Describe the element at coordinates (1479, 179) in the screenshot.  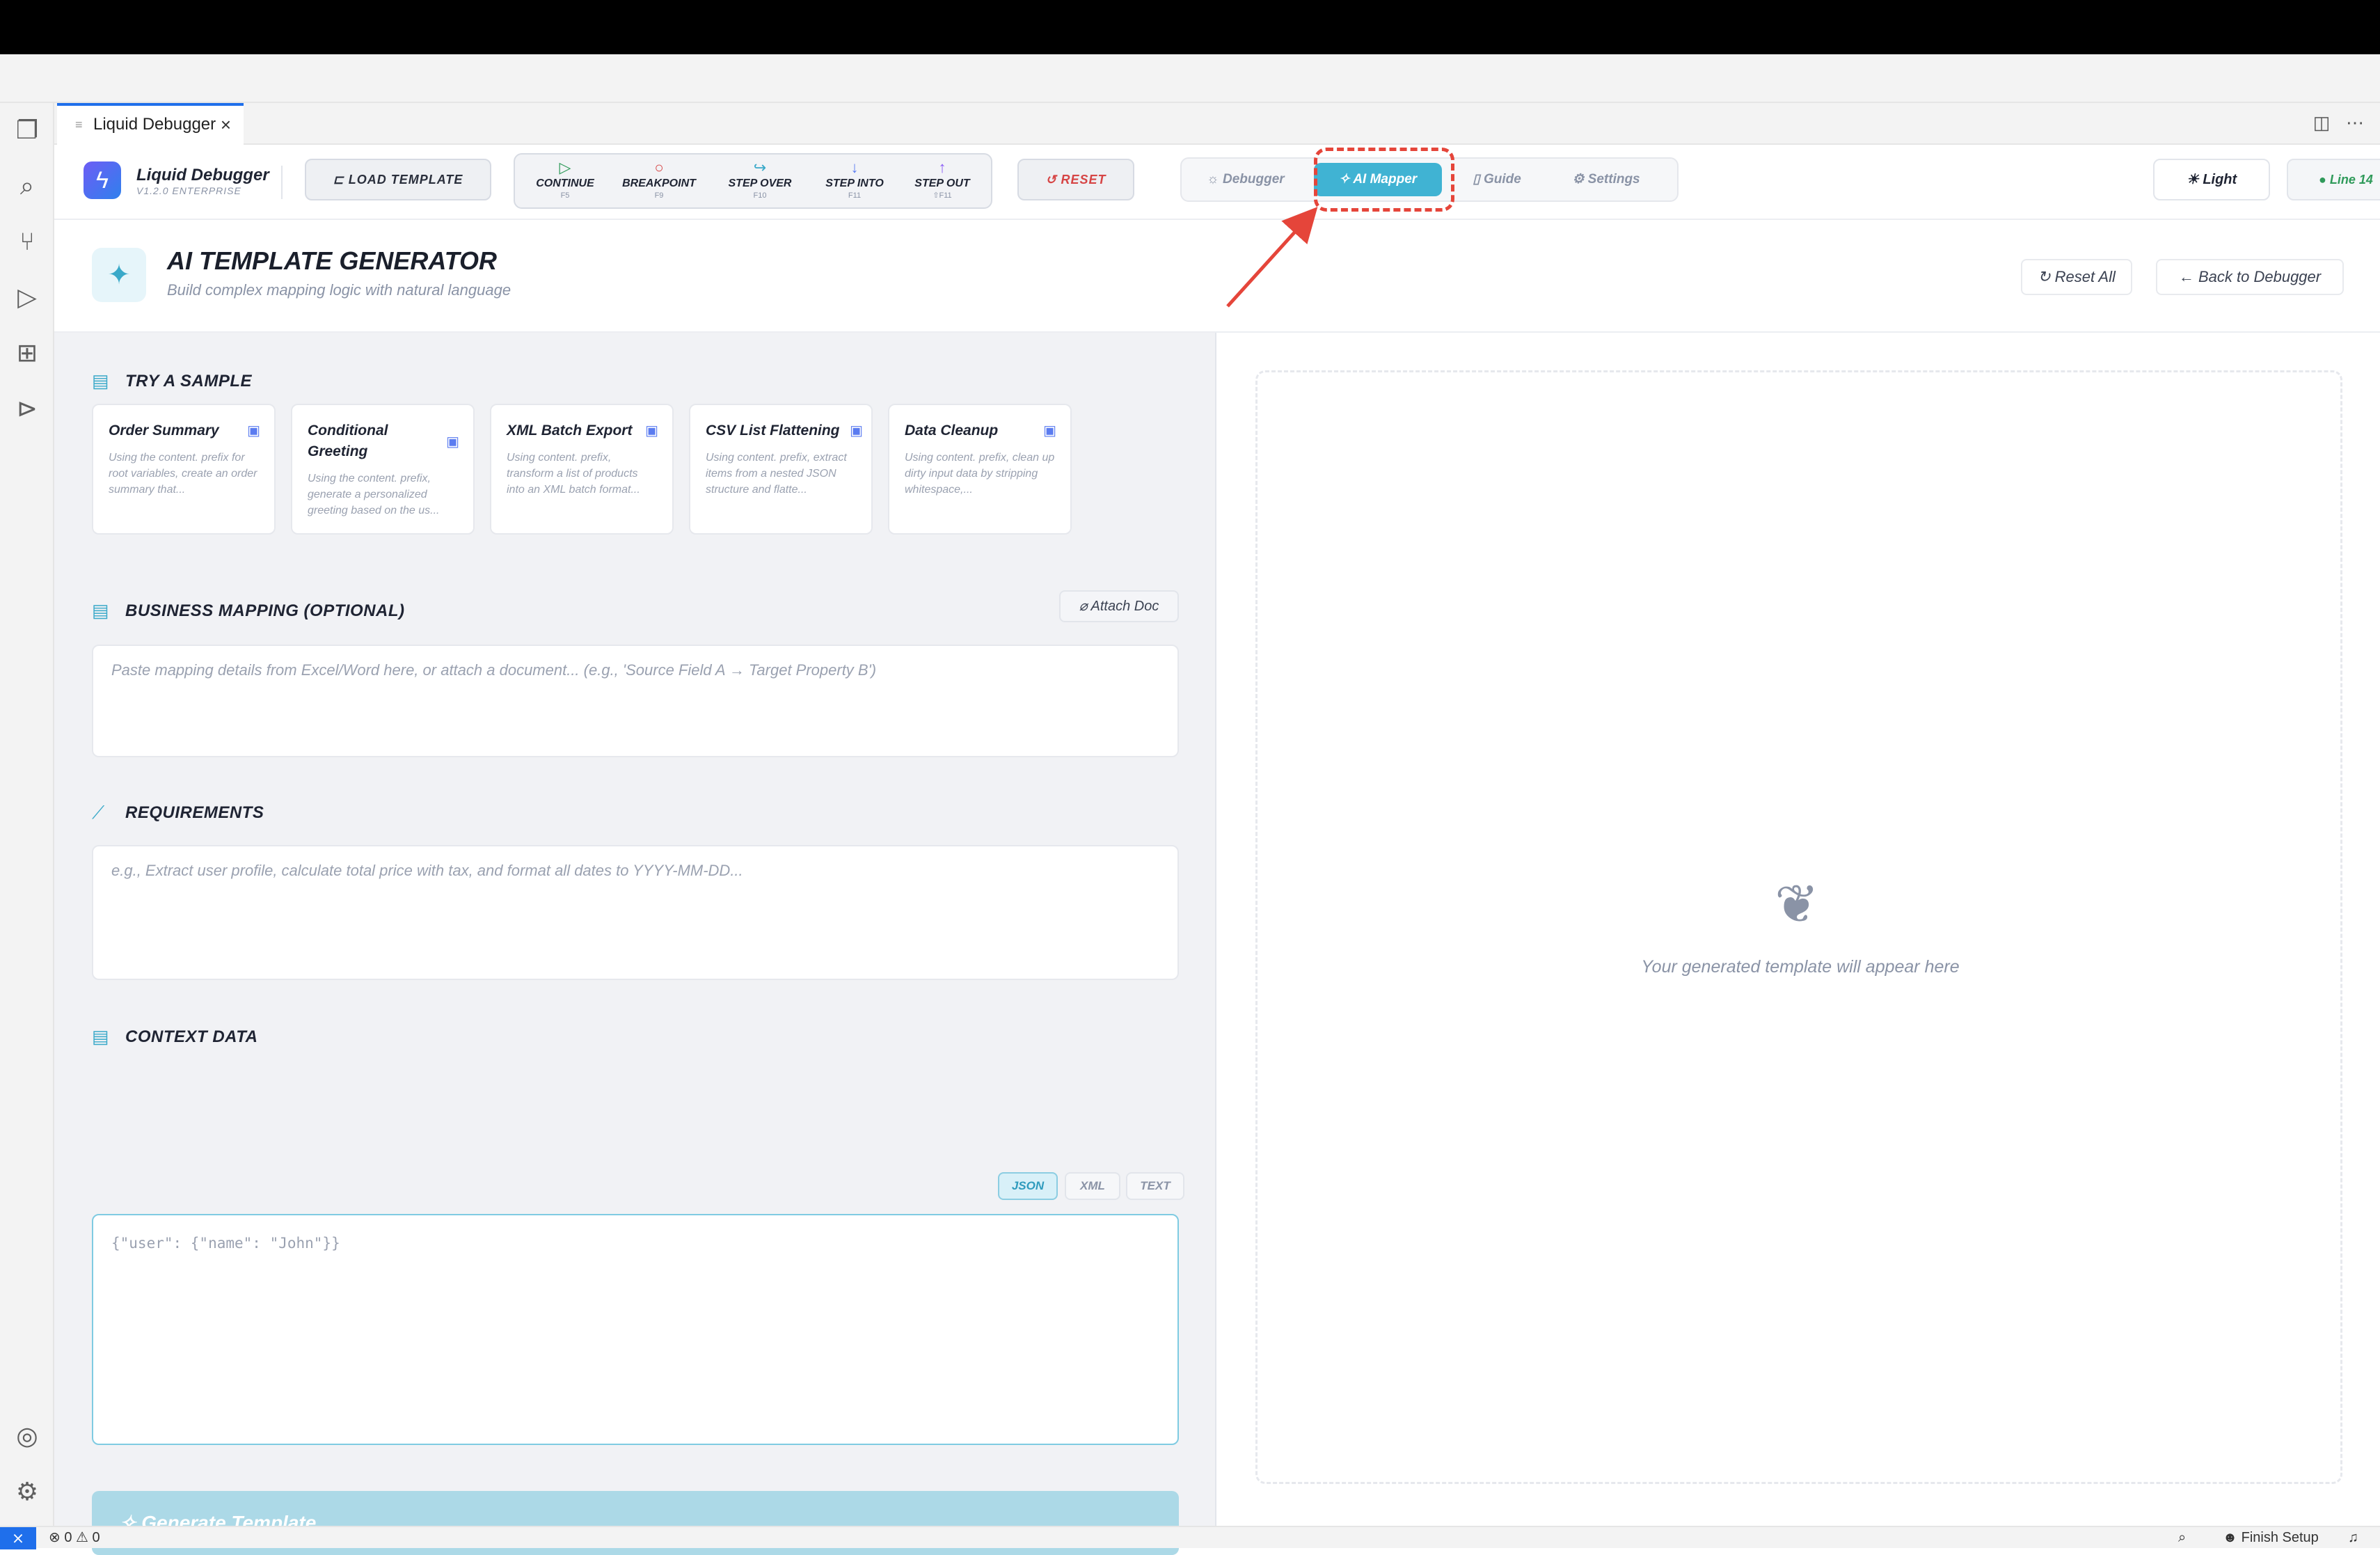
I see `book-icon: ▯` at that location.